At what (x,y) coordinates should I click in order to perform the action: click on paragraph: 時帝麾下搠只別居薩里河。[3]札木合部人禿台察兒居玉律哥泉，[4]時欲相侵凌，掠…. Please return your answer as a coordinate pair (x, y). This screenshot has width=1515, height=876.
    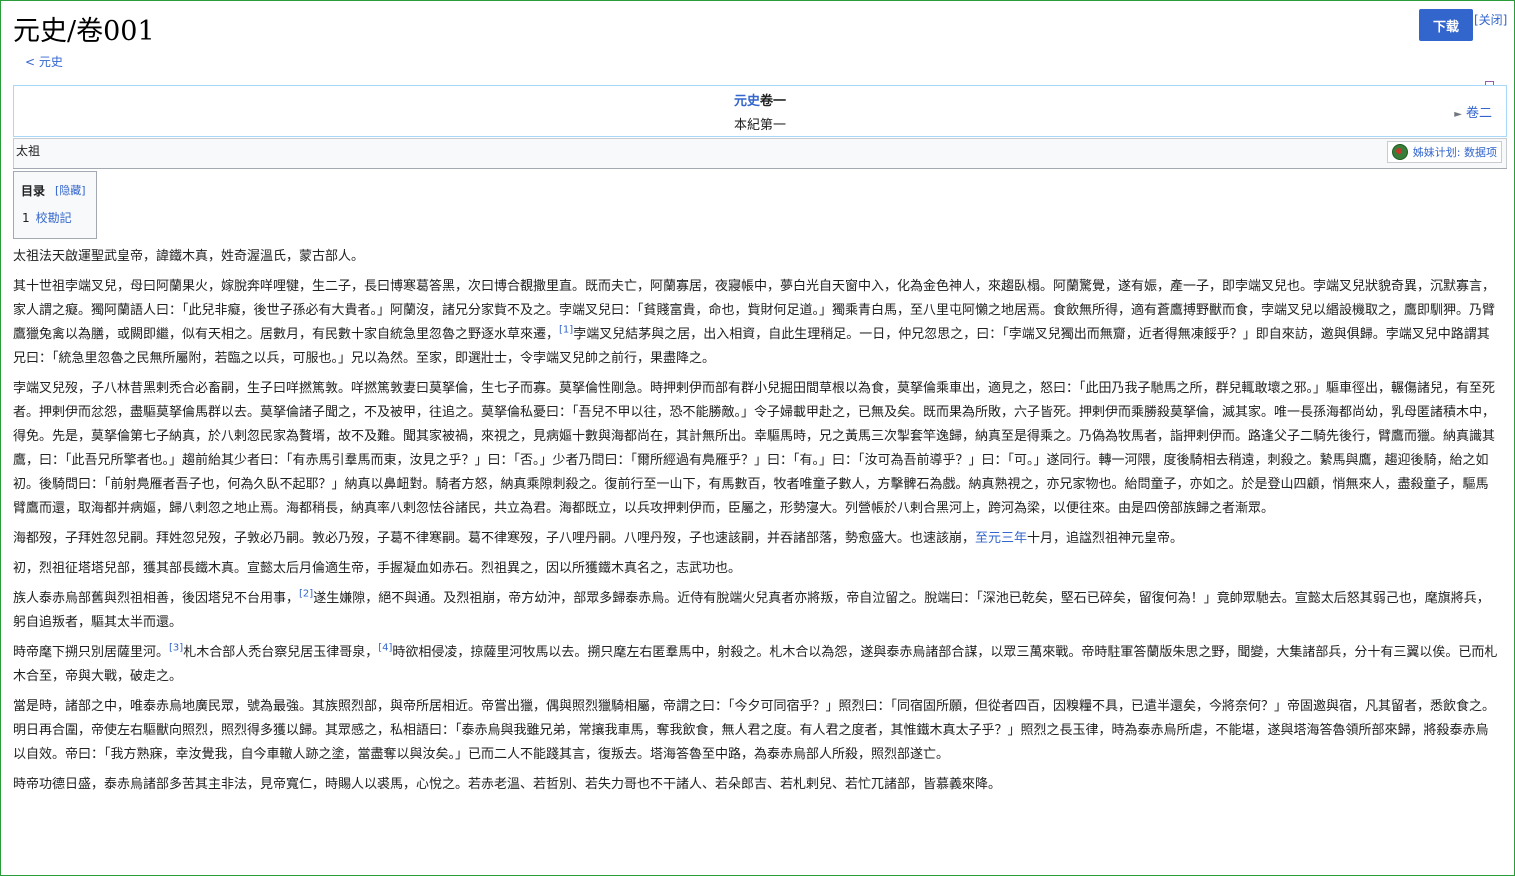
    Looking at the image, I should click on (756, 665).